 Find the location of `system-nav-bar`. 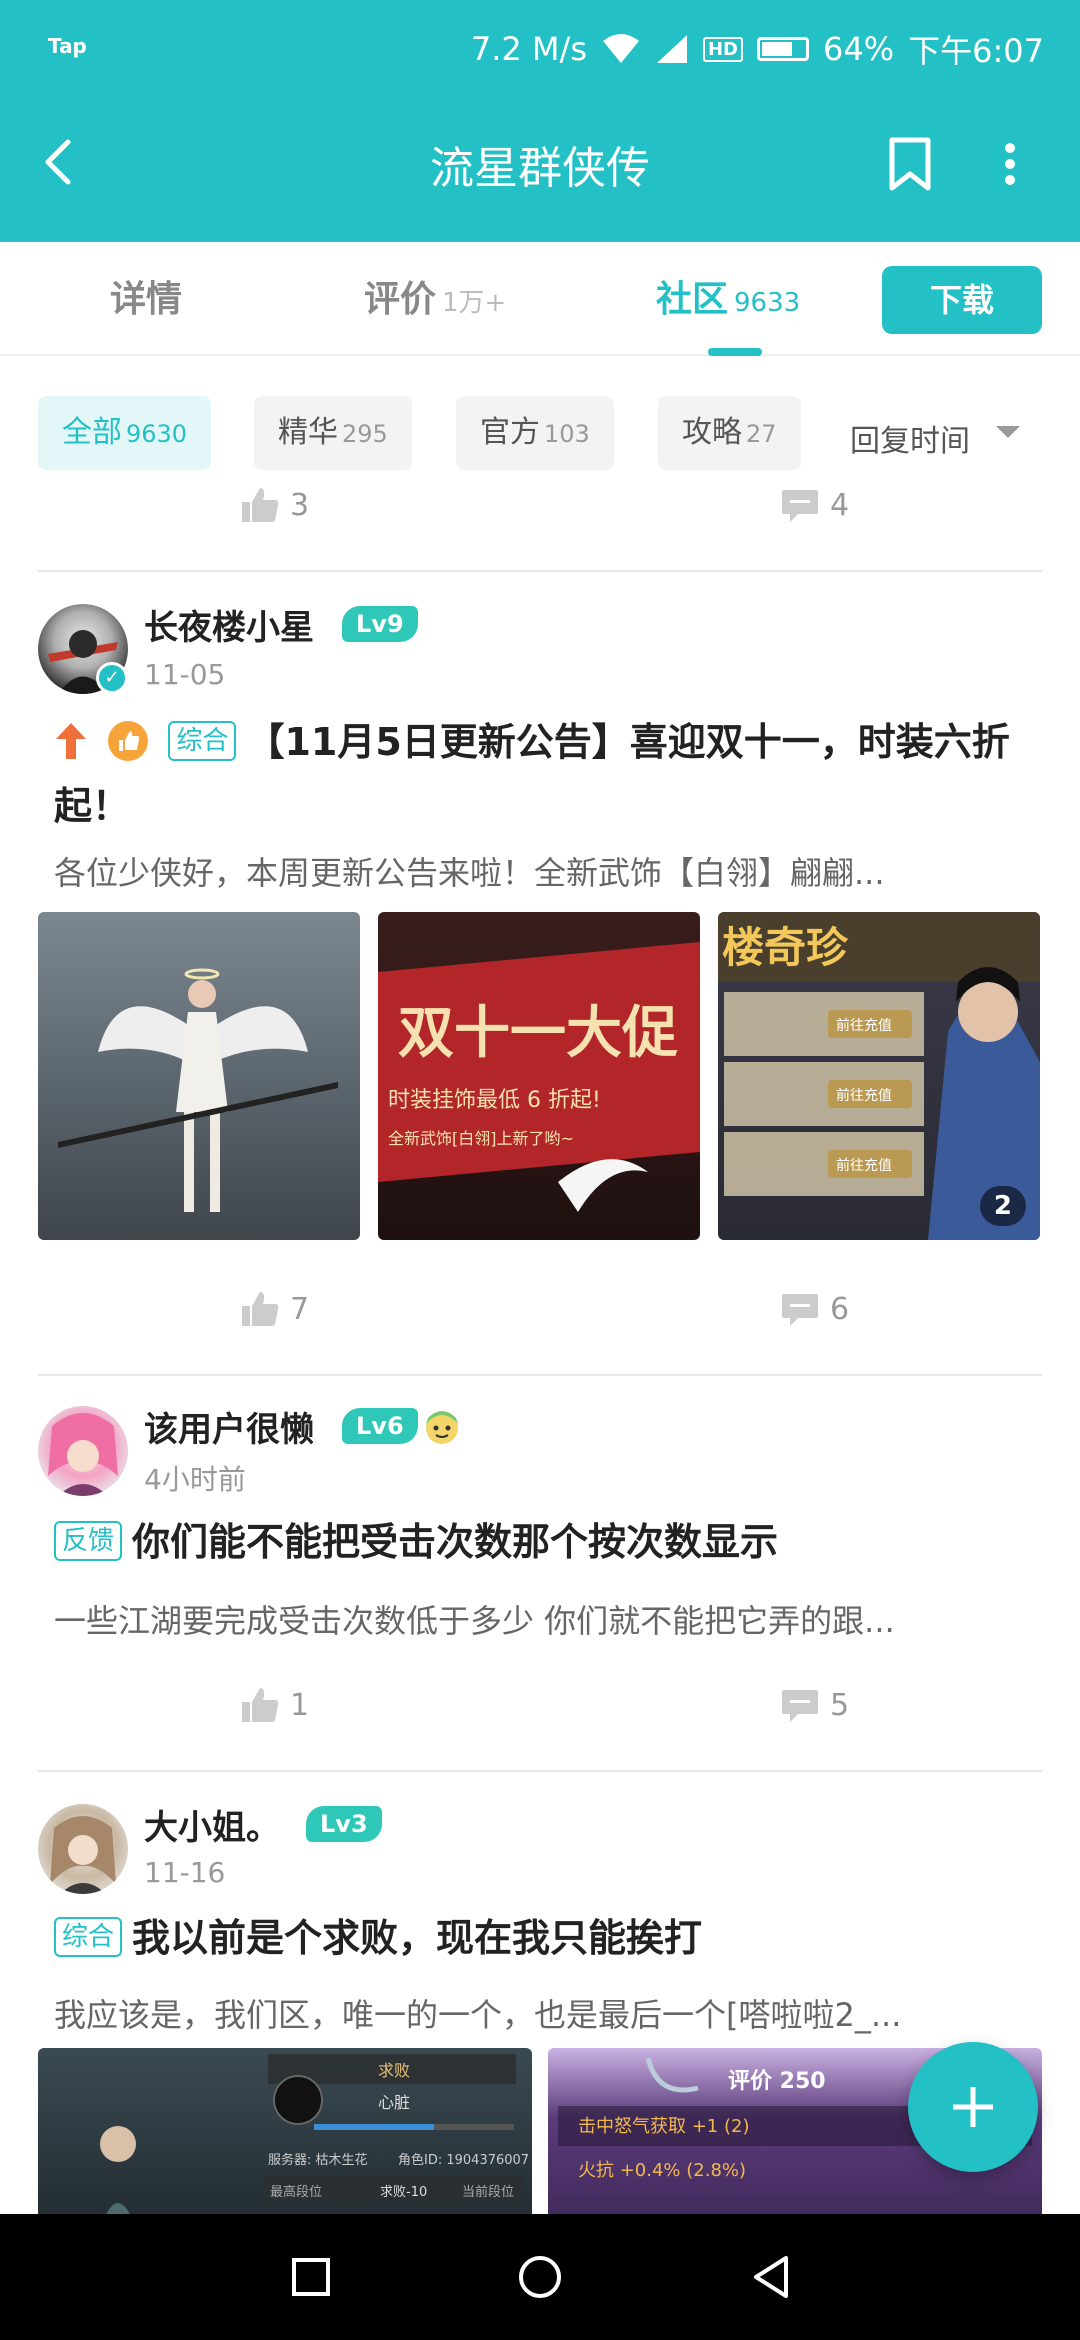

system-nav-bar is located at coordinates (540, 2277).